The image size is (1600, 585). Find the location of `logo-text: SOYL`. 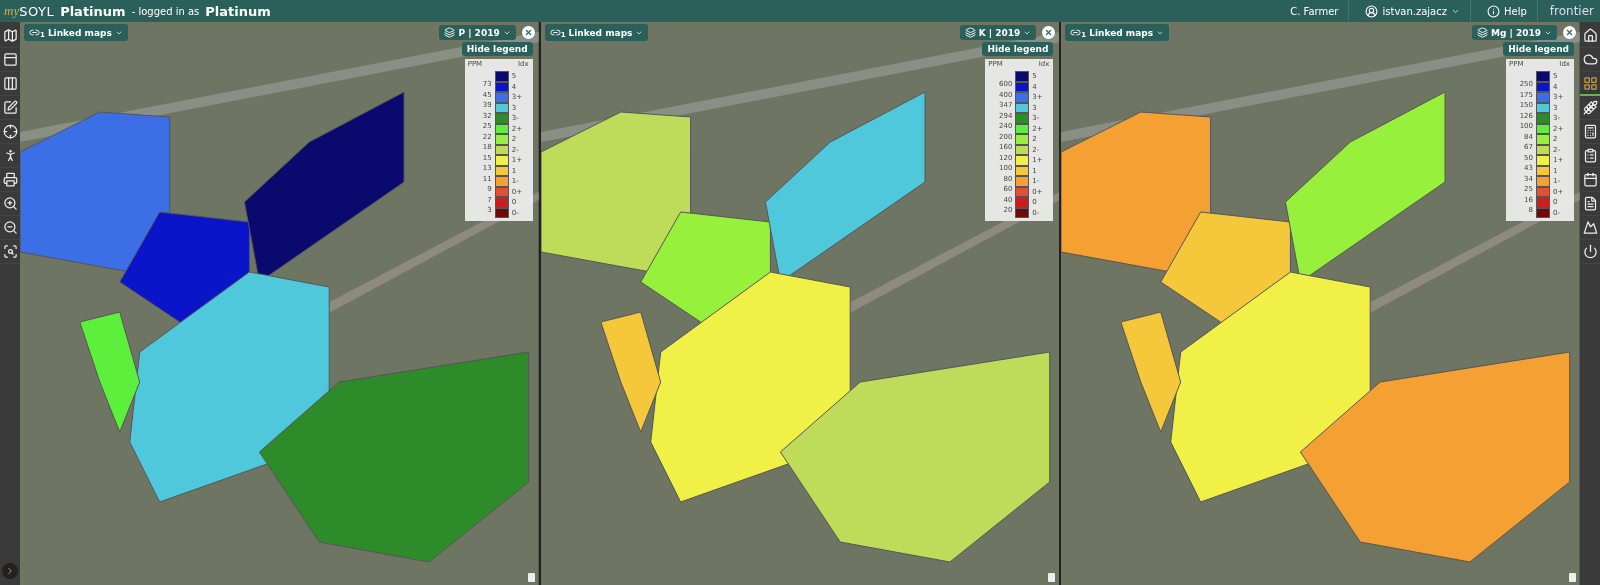

logo-text: SOYL is located at coordinates (37, 11).